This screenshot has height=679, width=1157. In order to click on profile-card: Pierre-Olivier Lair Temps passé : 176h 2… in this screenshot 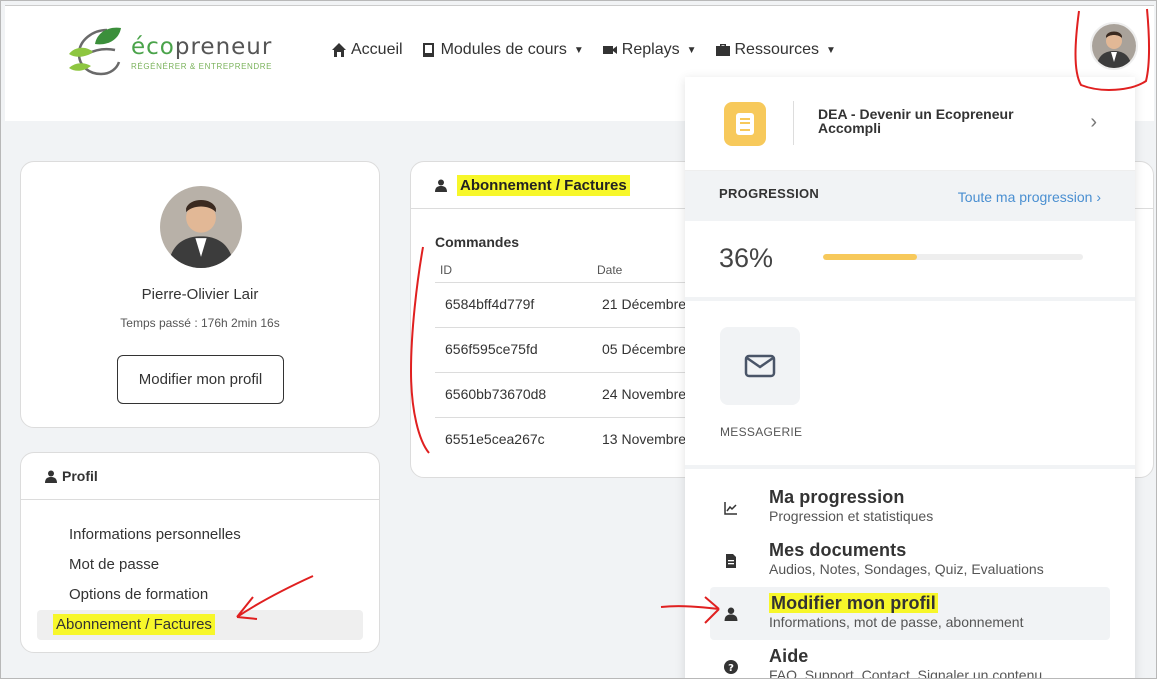, I will do `click(200, 294)`.